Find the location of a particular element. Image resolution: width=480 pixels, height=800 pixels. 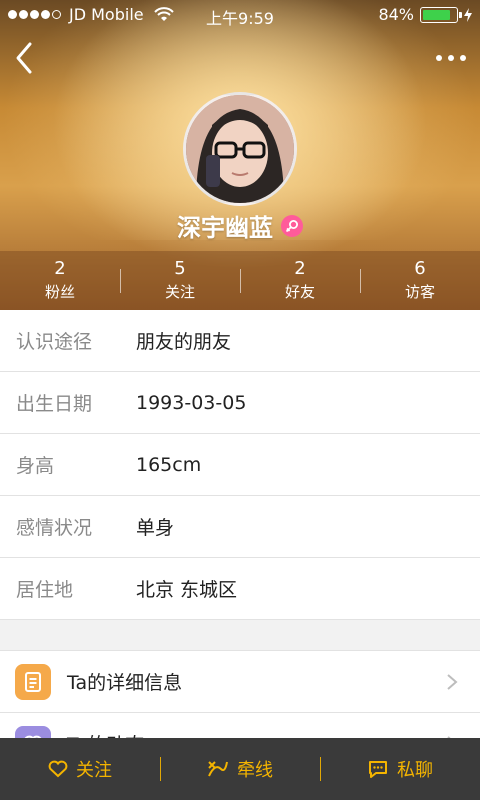

stat-label: 好友 is located at coordinates (299, 292).